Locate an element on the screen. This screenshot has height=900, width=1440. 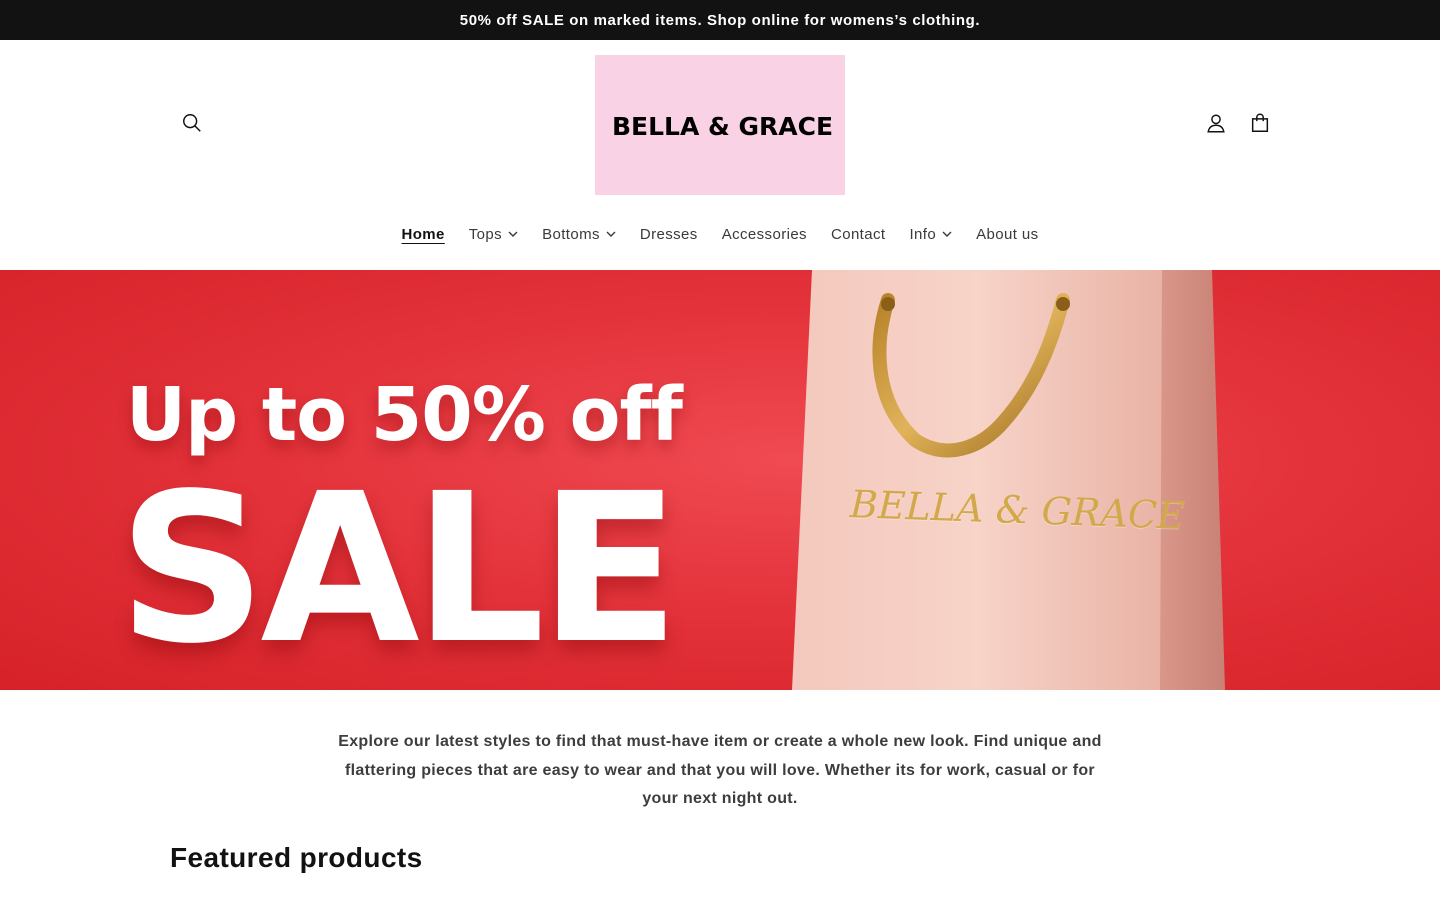
cart-button is located at coordinates (1260, 125).